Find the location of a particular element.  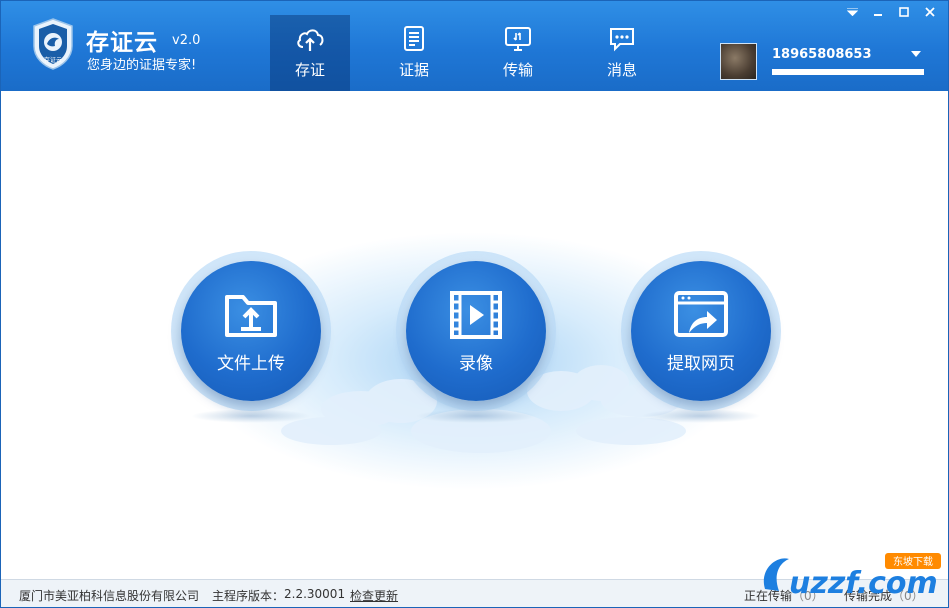

capture-webpage-button: 提取网页 is located at coordinates (701, 331).